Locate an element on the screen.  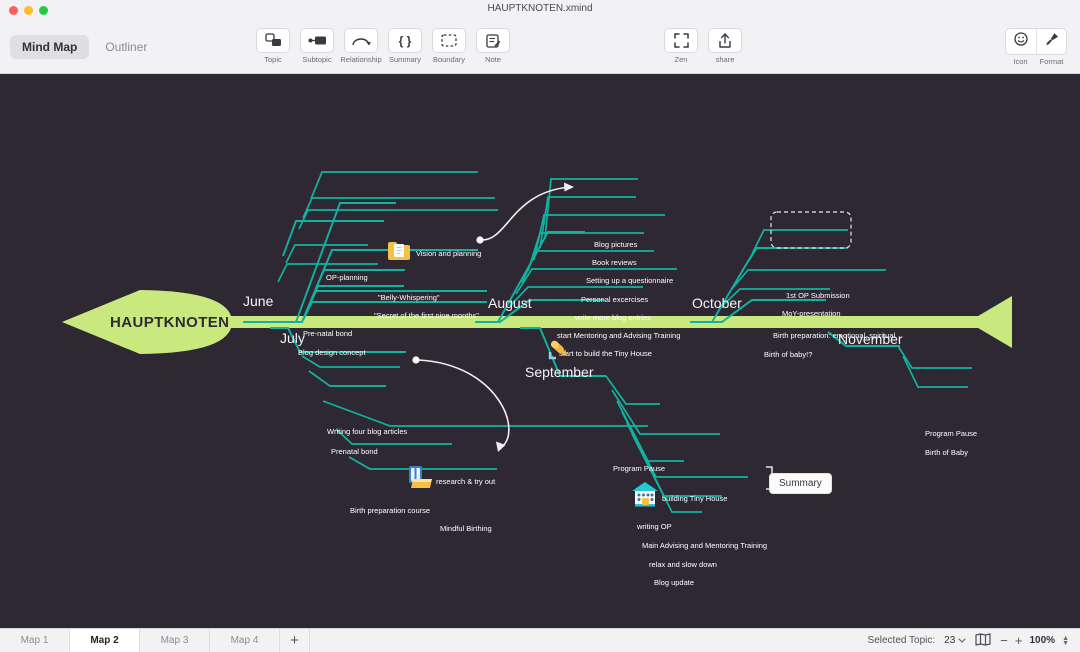
smiley-icon is located at coordinates (1021, 41).